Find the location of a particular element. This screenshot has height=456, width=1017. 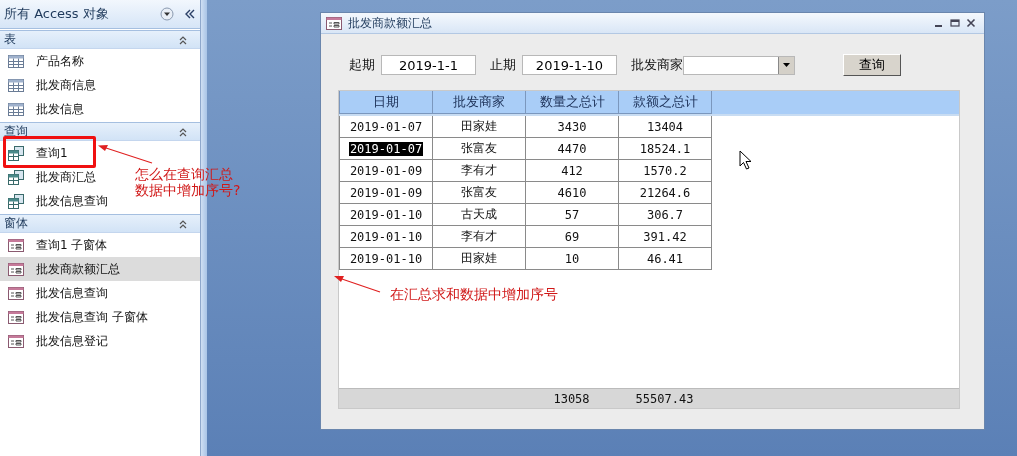

table-cell: 57 is located at coordinates (572, 215).